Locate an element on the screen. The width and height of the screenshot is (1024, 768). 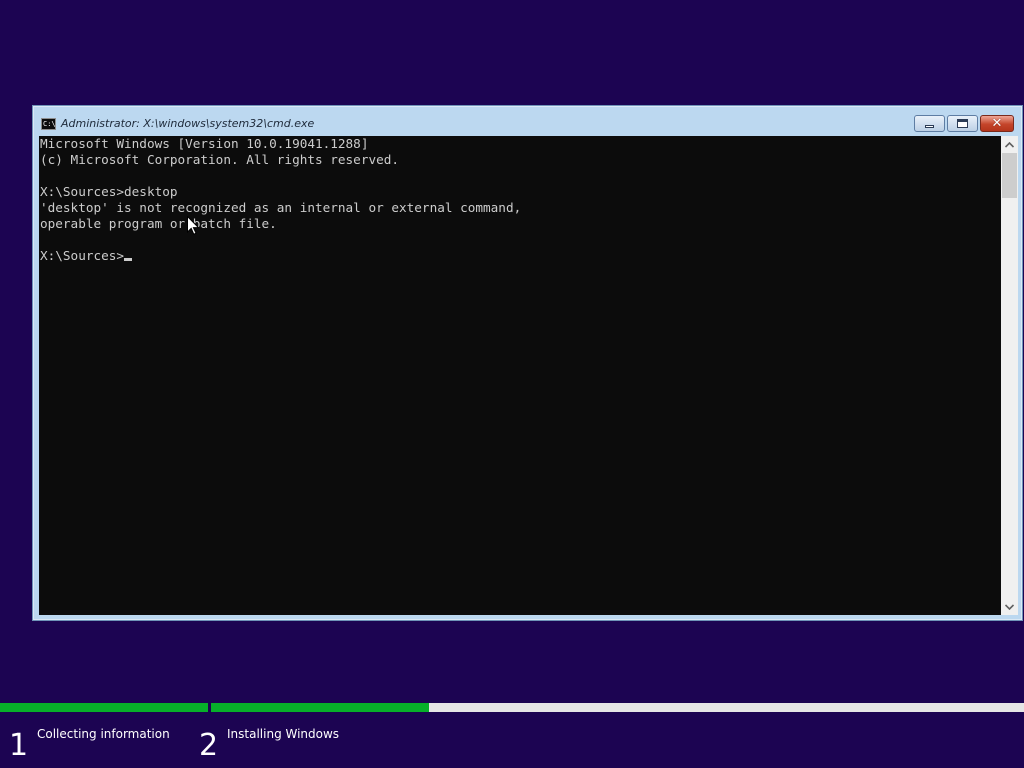
minimize-icon is located at coordinates (929, 126).